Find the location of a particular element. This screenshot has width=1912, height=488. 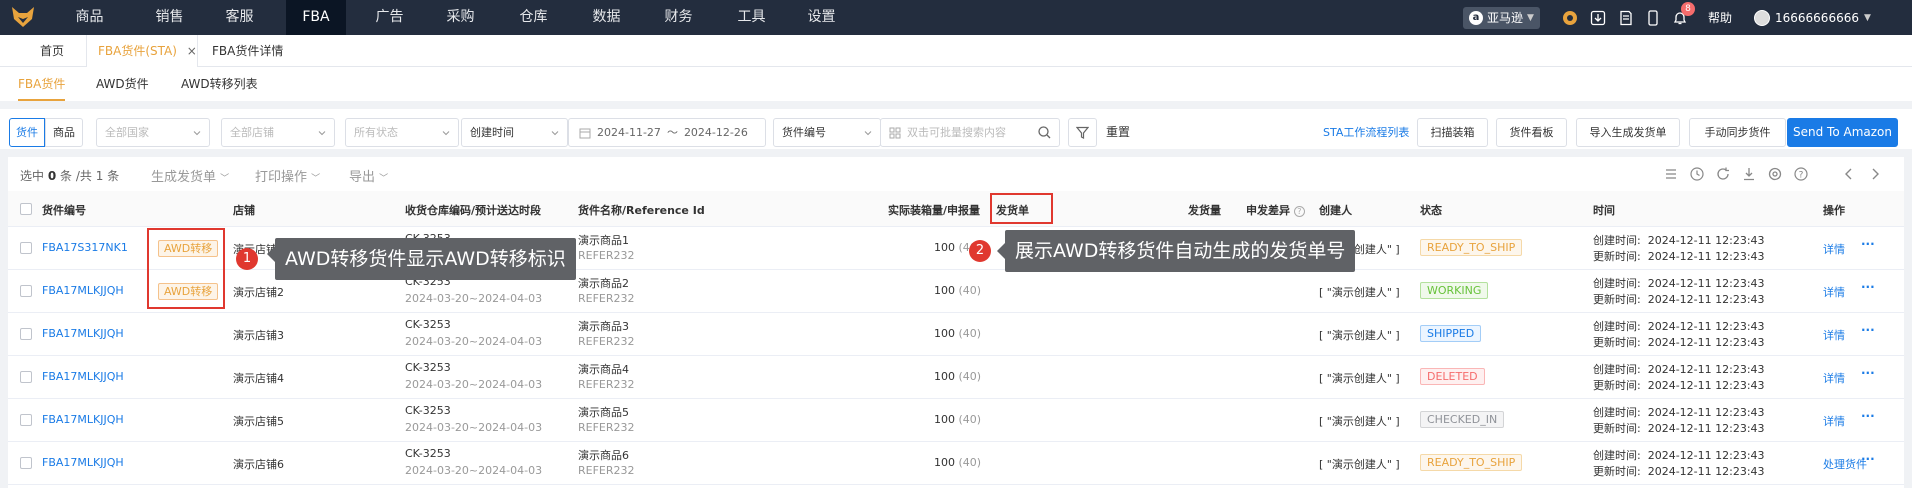

store-select: 全部店铺 is located at coordinates (278, 132).